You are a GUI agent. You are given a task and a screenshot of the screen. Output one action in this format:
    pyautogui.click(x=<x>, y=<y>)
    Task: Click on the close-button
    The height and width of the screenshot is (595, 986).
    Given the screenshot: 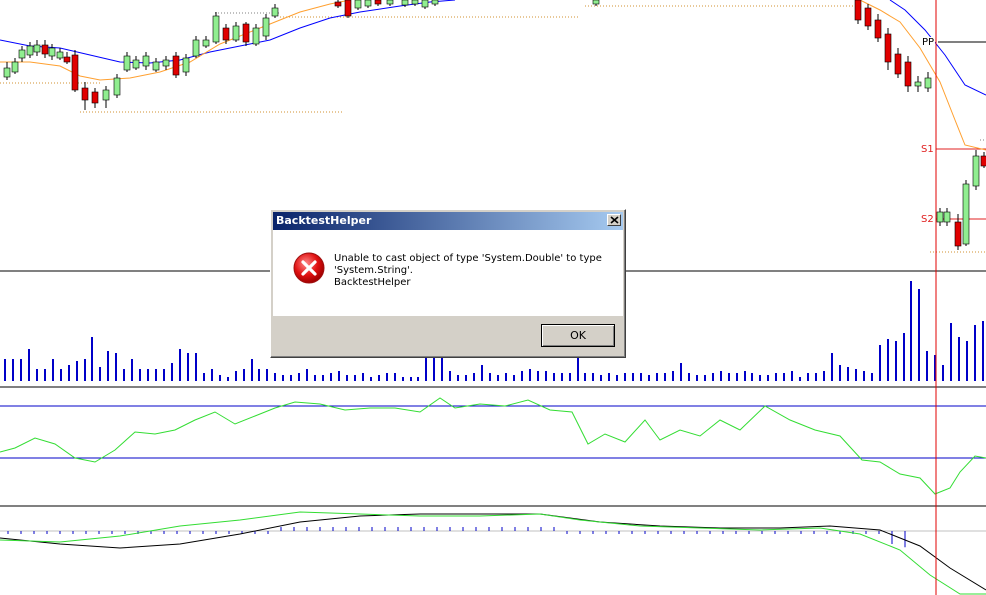 What is the action you would take?
    pyautogui.click(x=614, y=220)
    